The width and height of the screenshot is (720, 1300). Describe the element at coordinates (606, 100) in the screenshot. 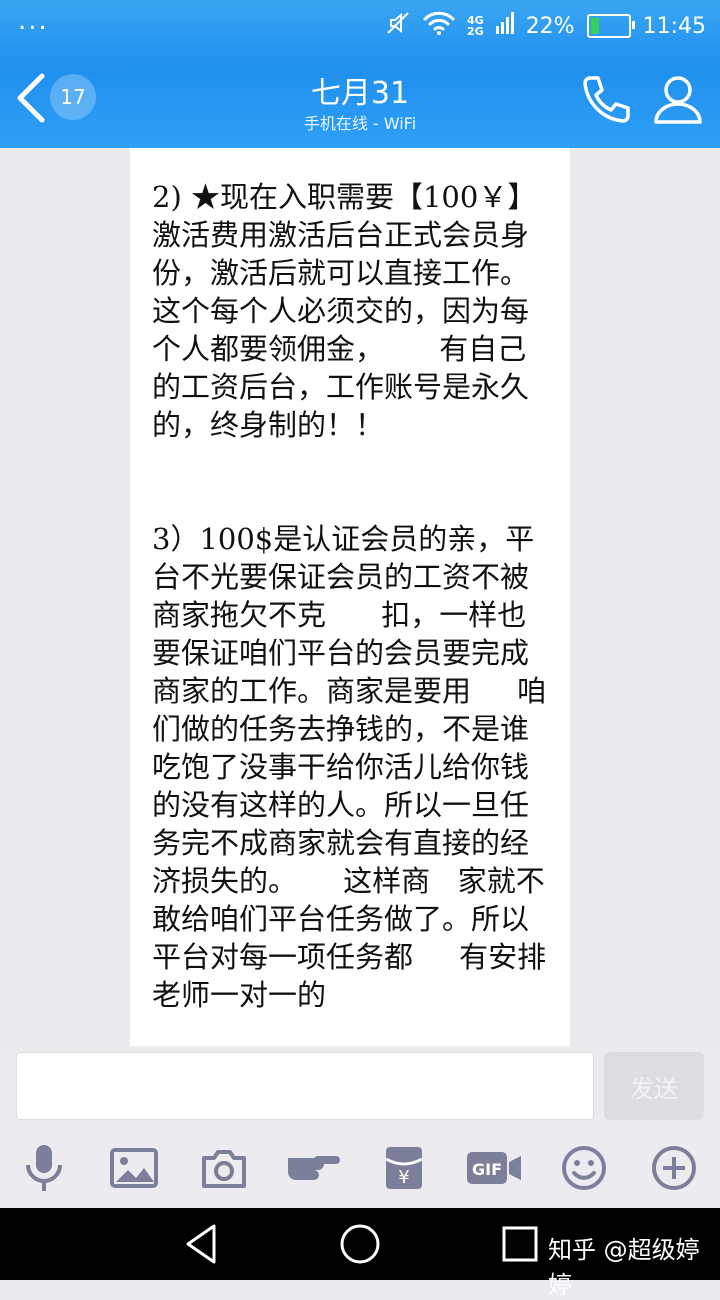

I see `phone-icon` at that location.